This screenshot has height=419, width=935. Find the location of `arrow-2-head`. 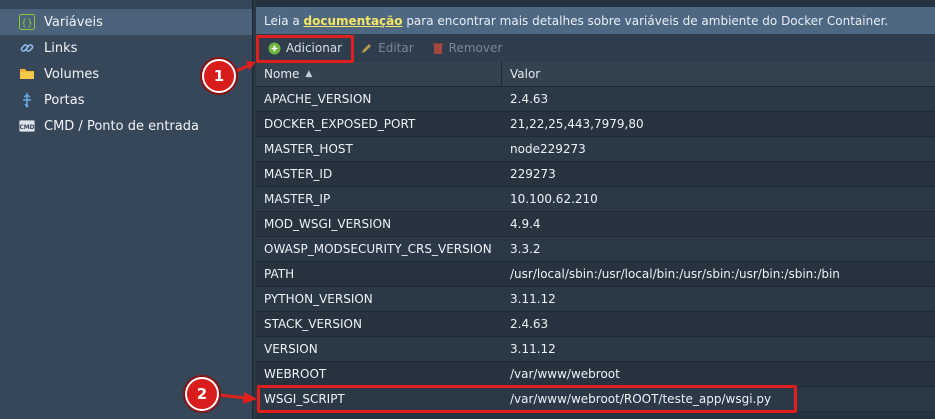

arrow-2-head is located at coordinates (250, 398).